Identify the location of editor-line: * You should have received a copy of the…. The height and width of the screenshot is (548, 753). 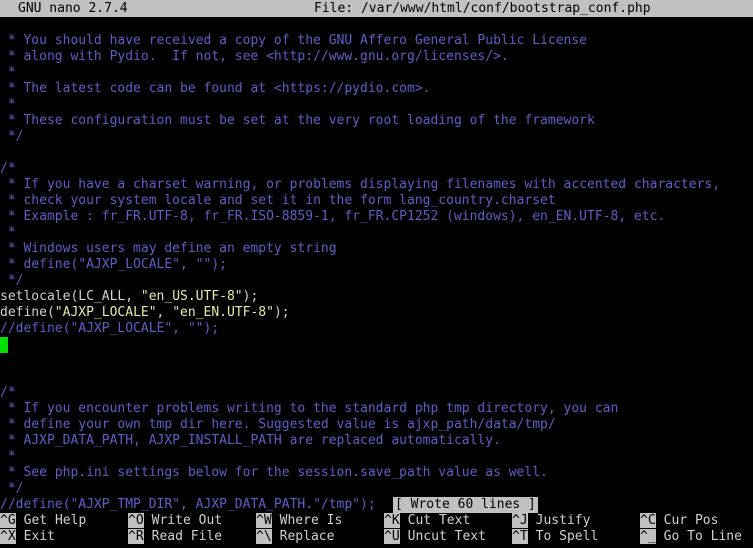
(376, 41).